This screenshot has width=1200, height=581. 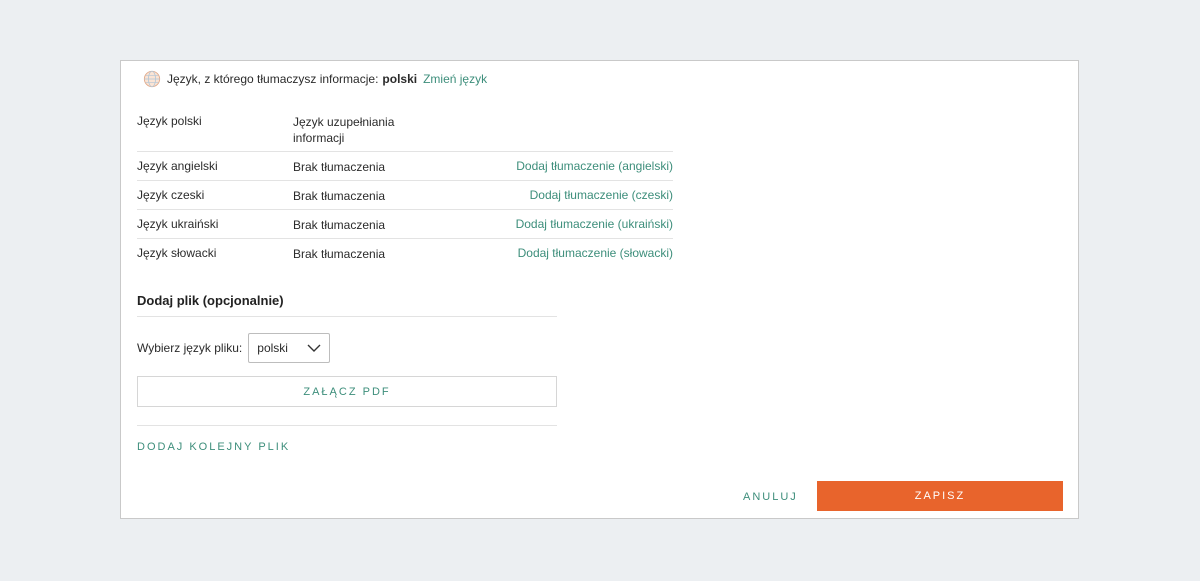 I want to click on add-translation-english-link: Dodaj tłumaczenie (angielski), so click(x=594, y=166).